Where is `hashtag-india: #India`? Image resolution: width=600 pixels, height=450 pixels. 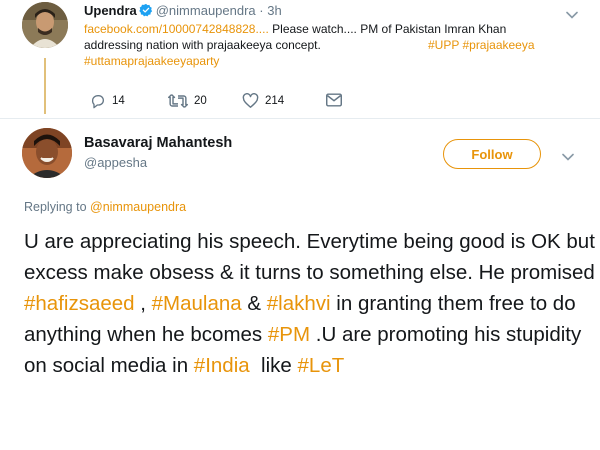 hashtag-india: #India is located at coordinates (222, 365).